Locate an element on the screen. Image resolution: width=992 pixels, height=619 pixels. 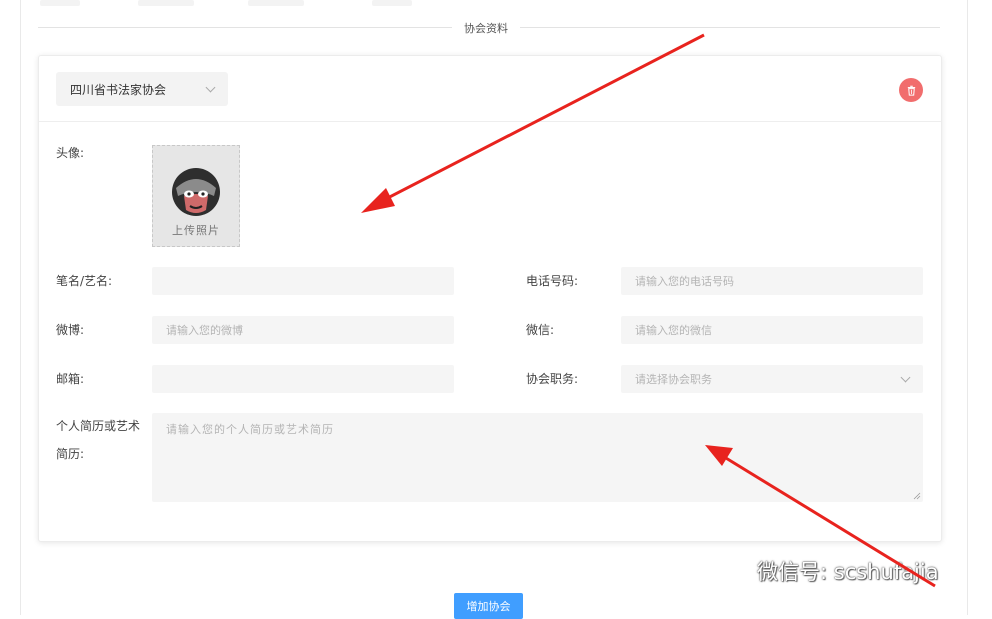
bio-textarea: 请输入您的个人简历或艺术简历 is located at coordinates (537, 457).